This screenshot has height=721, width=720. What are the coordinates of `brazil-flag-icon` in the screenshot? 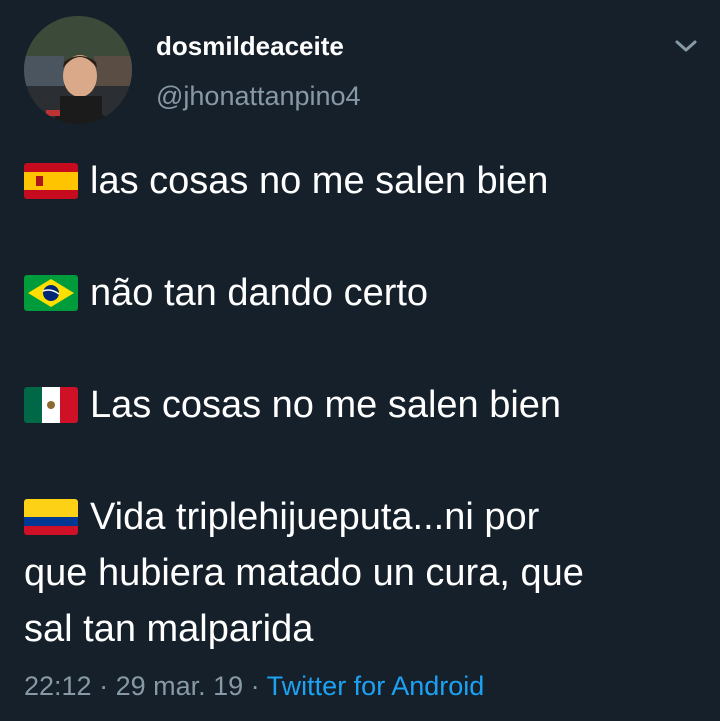 It's located at (51, 293).